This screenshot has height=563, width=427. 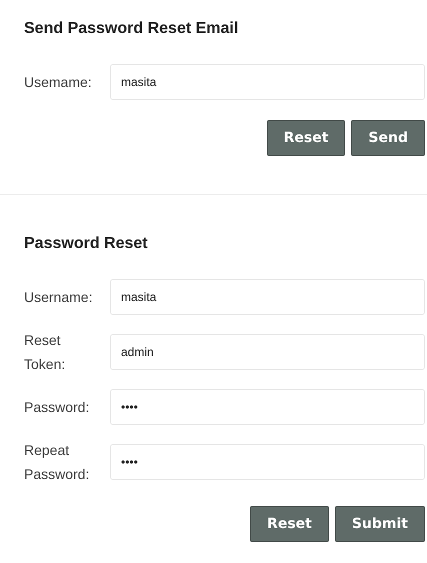 I want to click on field-label: Reset Token:, so click(x=45, y=352).